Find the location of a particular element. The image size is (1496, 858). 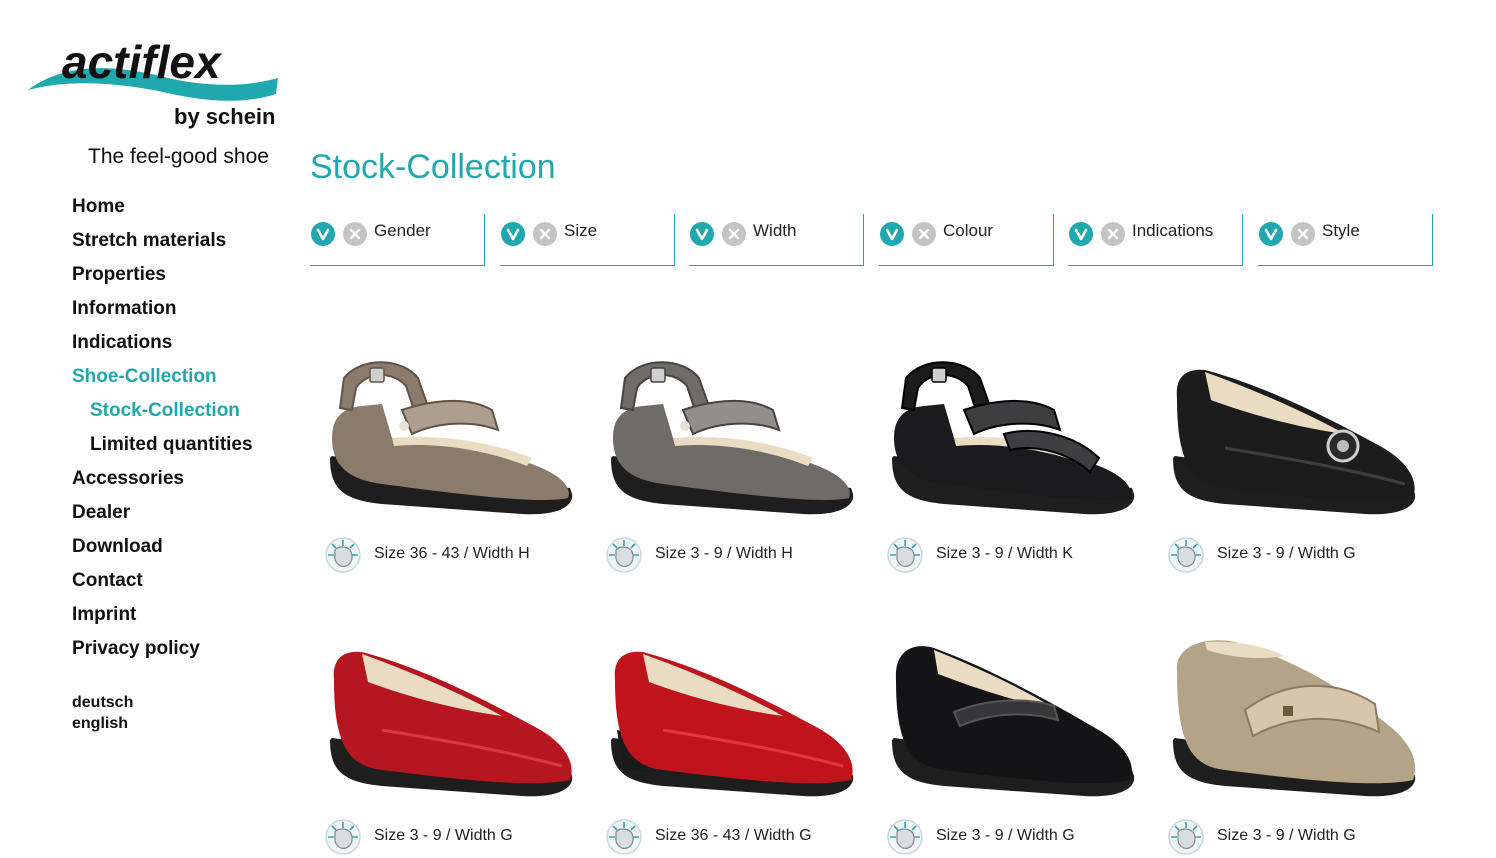

filter-width-clear-button is located at coordinates (734, 234).